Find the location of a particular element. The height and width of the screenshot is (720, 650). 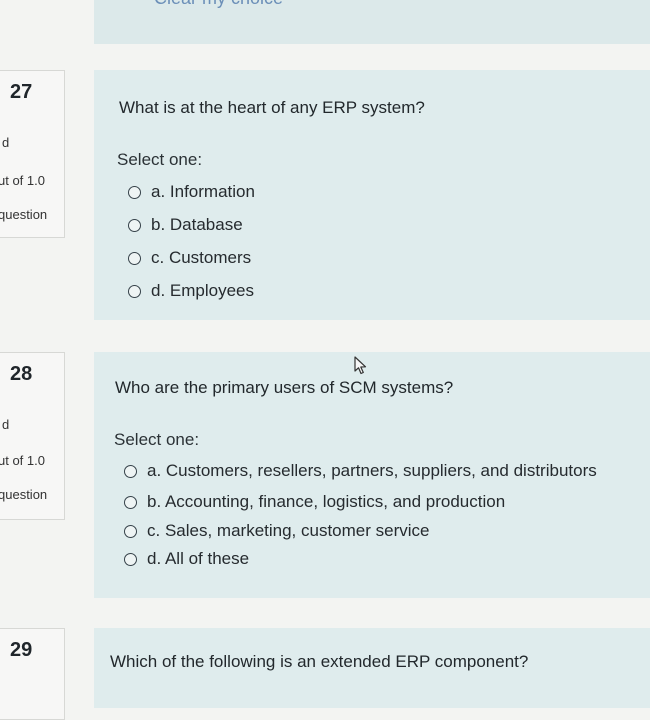

question-text: What is at the heart of any ERP system? is located at coordinates (272, 107).